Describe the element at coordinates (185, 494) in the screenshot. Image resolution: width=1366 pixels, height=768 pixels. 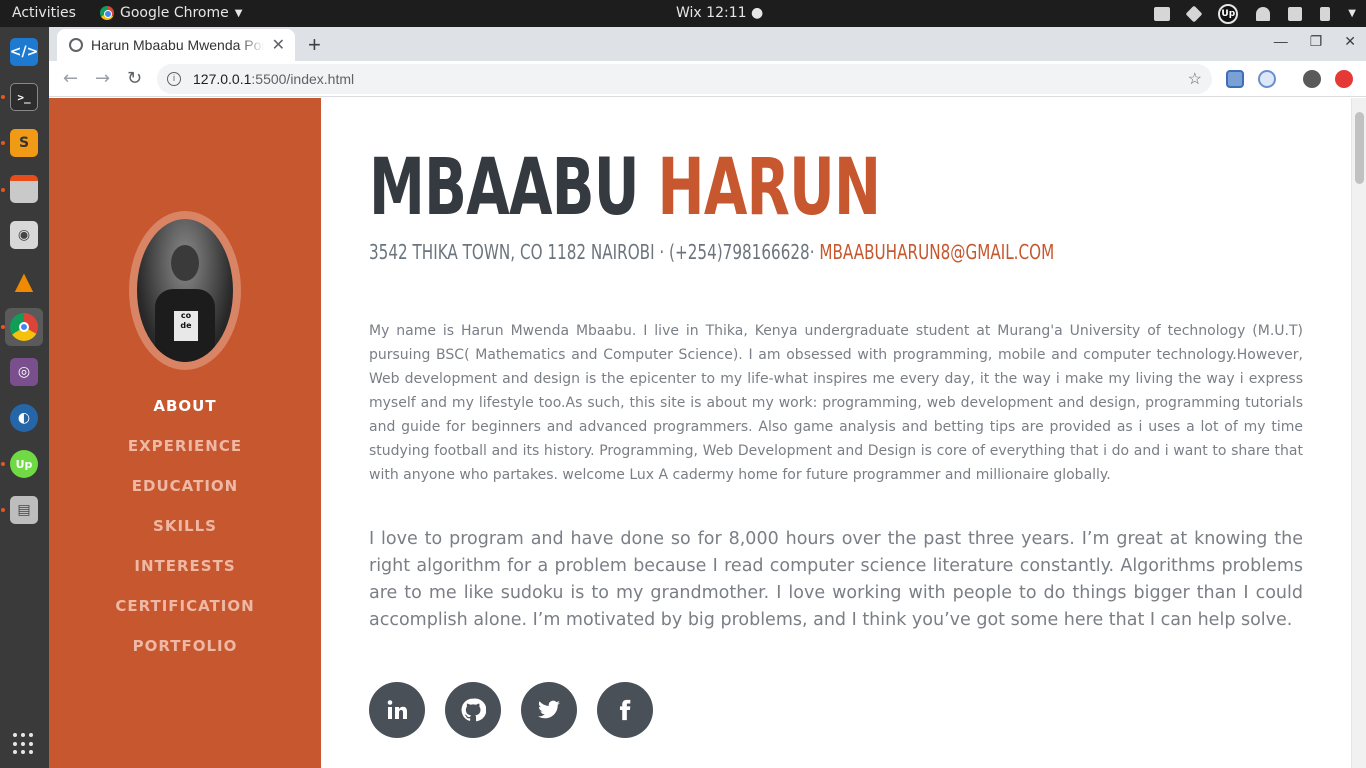
I see `nav-item-education: EDUCATION` at that location.